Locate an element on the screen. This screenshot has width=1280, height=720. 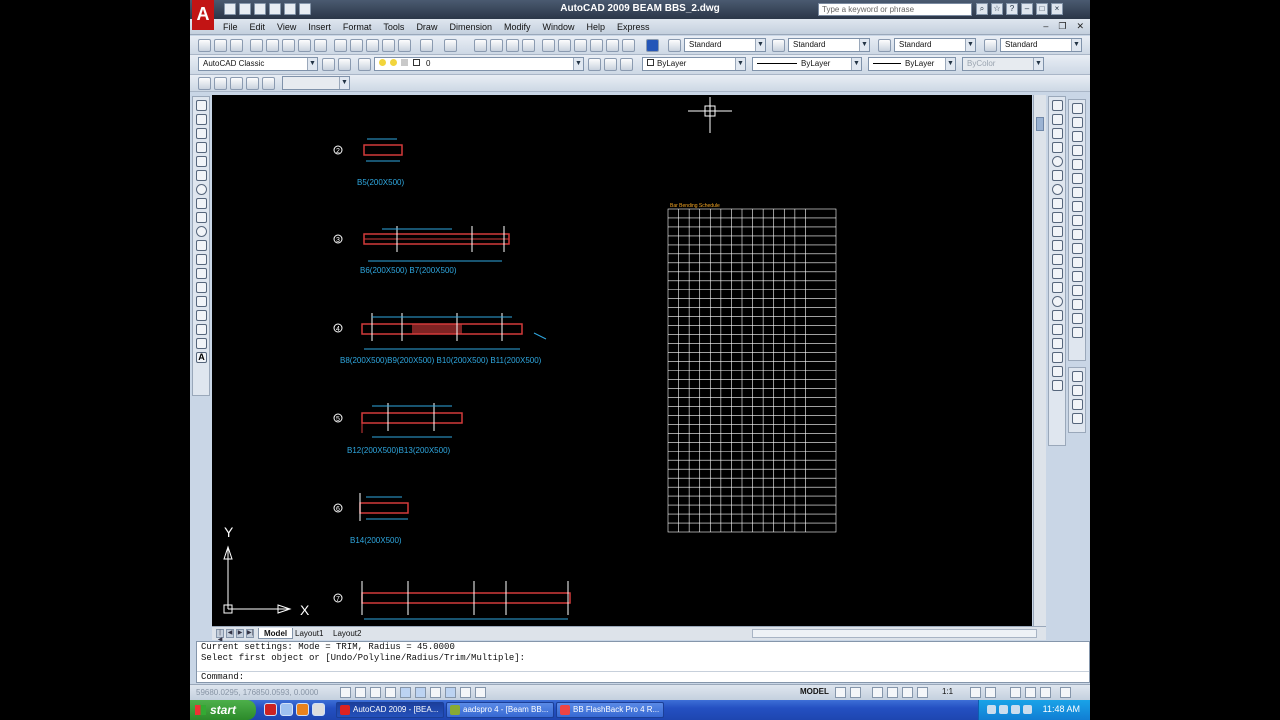
ortho-toggle-icon is located at coordinates (375, 692).